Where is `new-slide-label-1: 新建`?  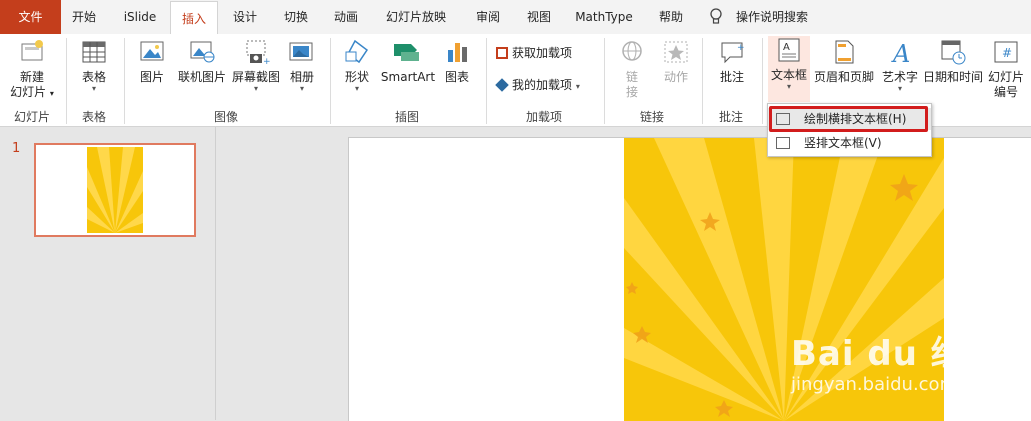
new-slide-label-1: 新建 is located at coordinates (31, 77).